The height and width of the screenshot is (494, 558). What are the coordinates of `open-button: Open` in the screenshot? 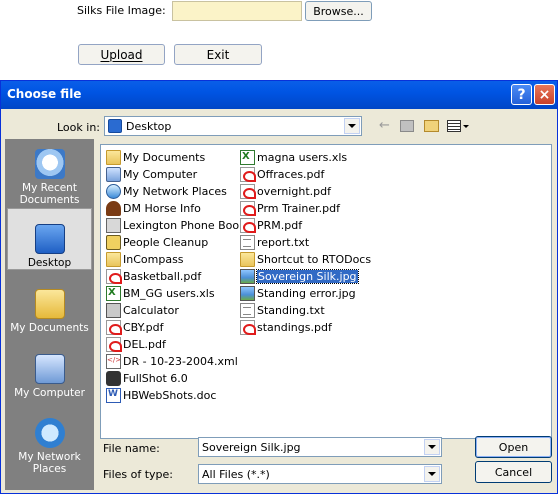 It's located at (513, 447).